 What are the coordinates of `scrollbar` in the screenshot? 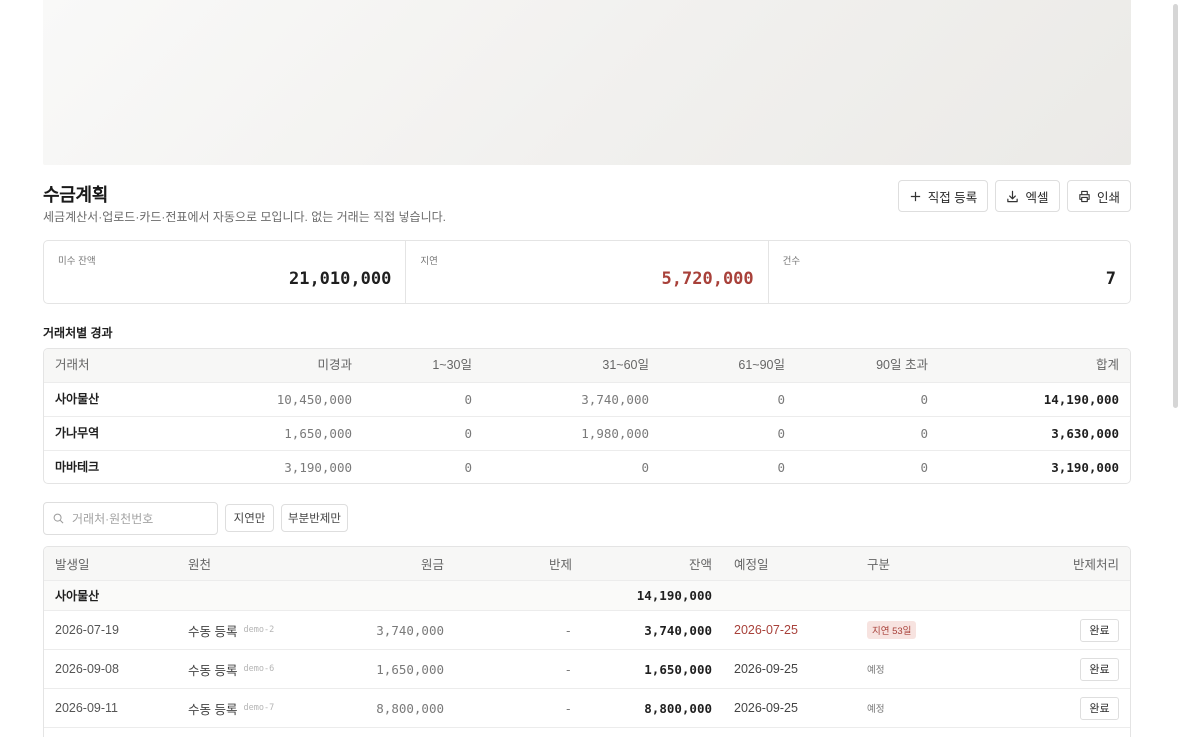 It's located at (1175, 368).